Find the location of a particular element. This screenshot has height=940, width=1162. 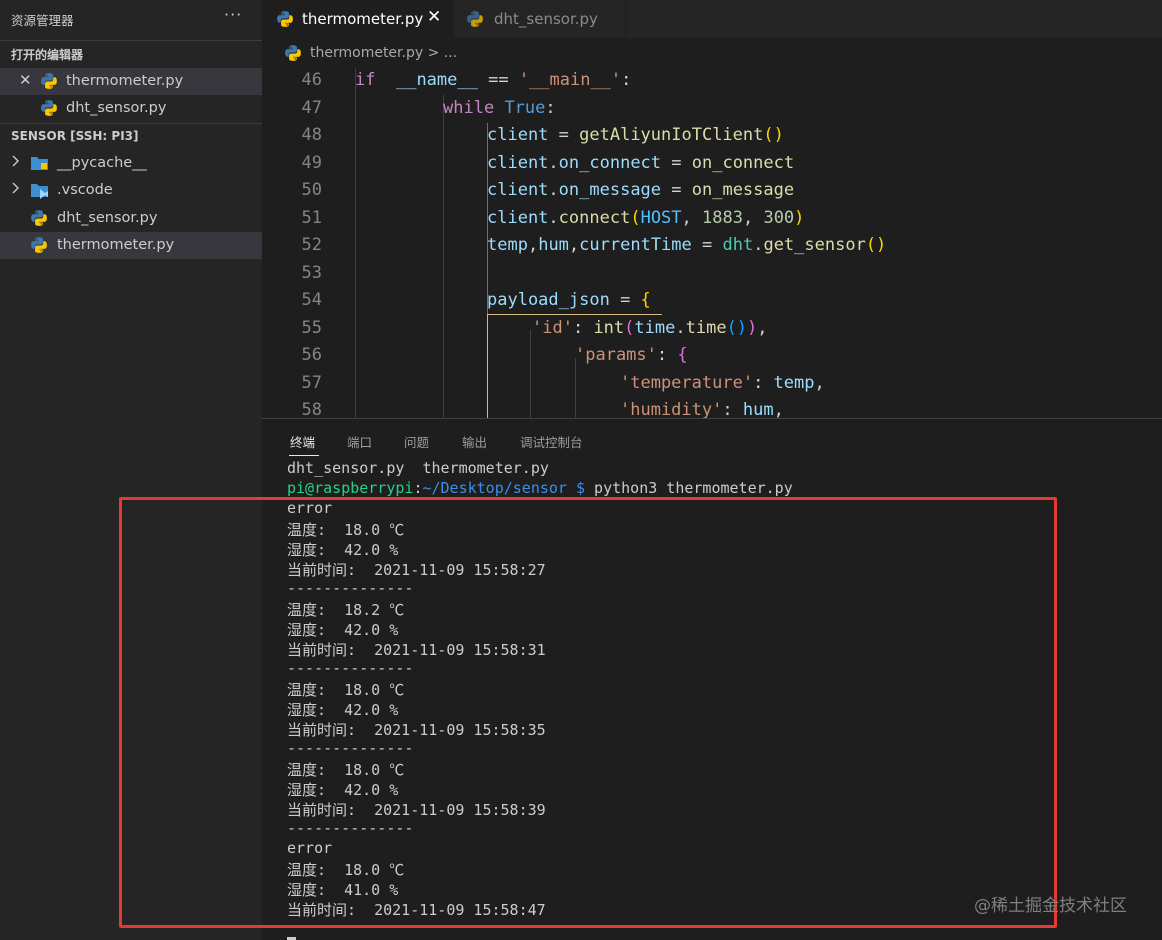

tree-item-label: thermometer.py is located at coordinates (116, 245).